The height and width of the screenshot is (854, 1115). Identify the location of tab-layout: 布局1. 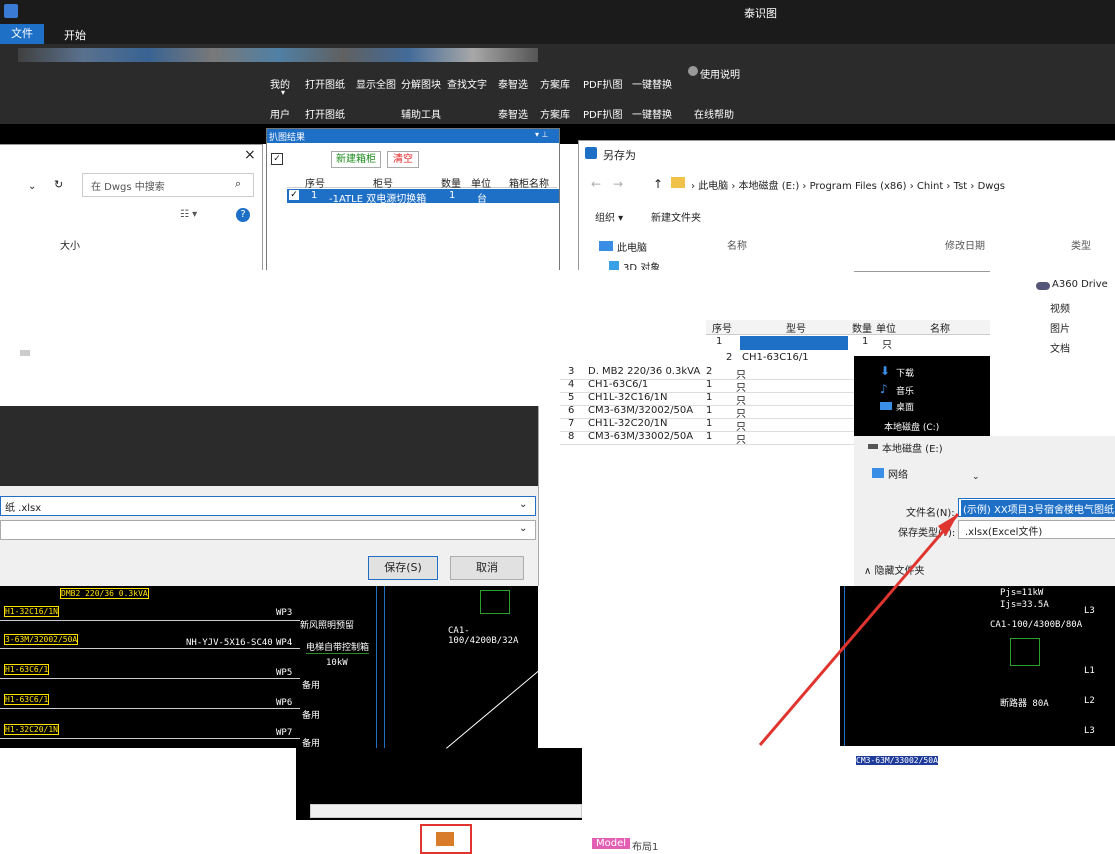
(645, 845).